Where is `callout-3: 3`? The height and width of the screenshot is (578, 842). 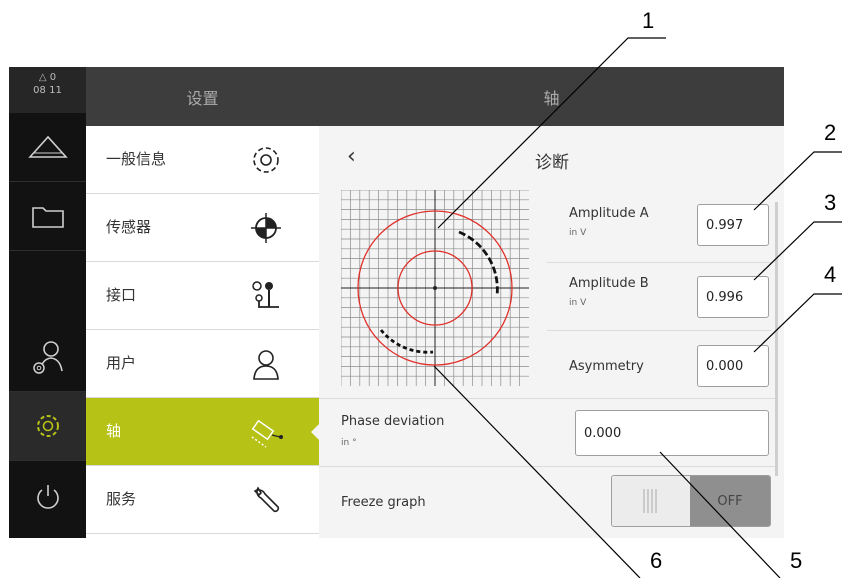 callout-3: 3 is located at coordinates (830, 202).